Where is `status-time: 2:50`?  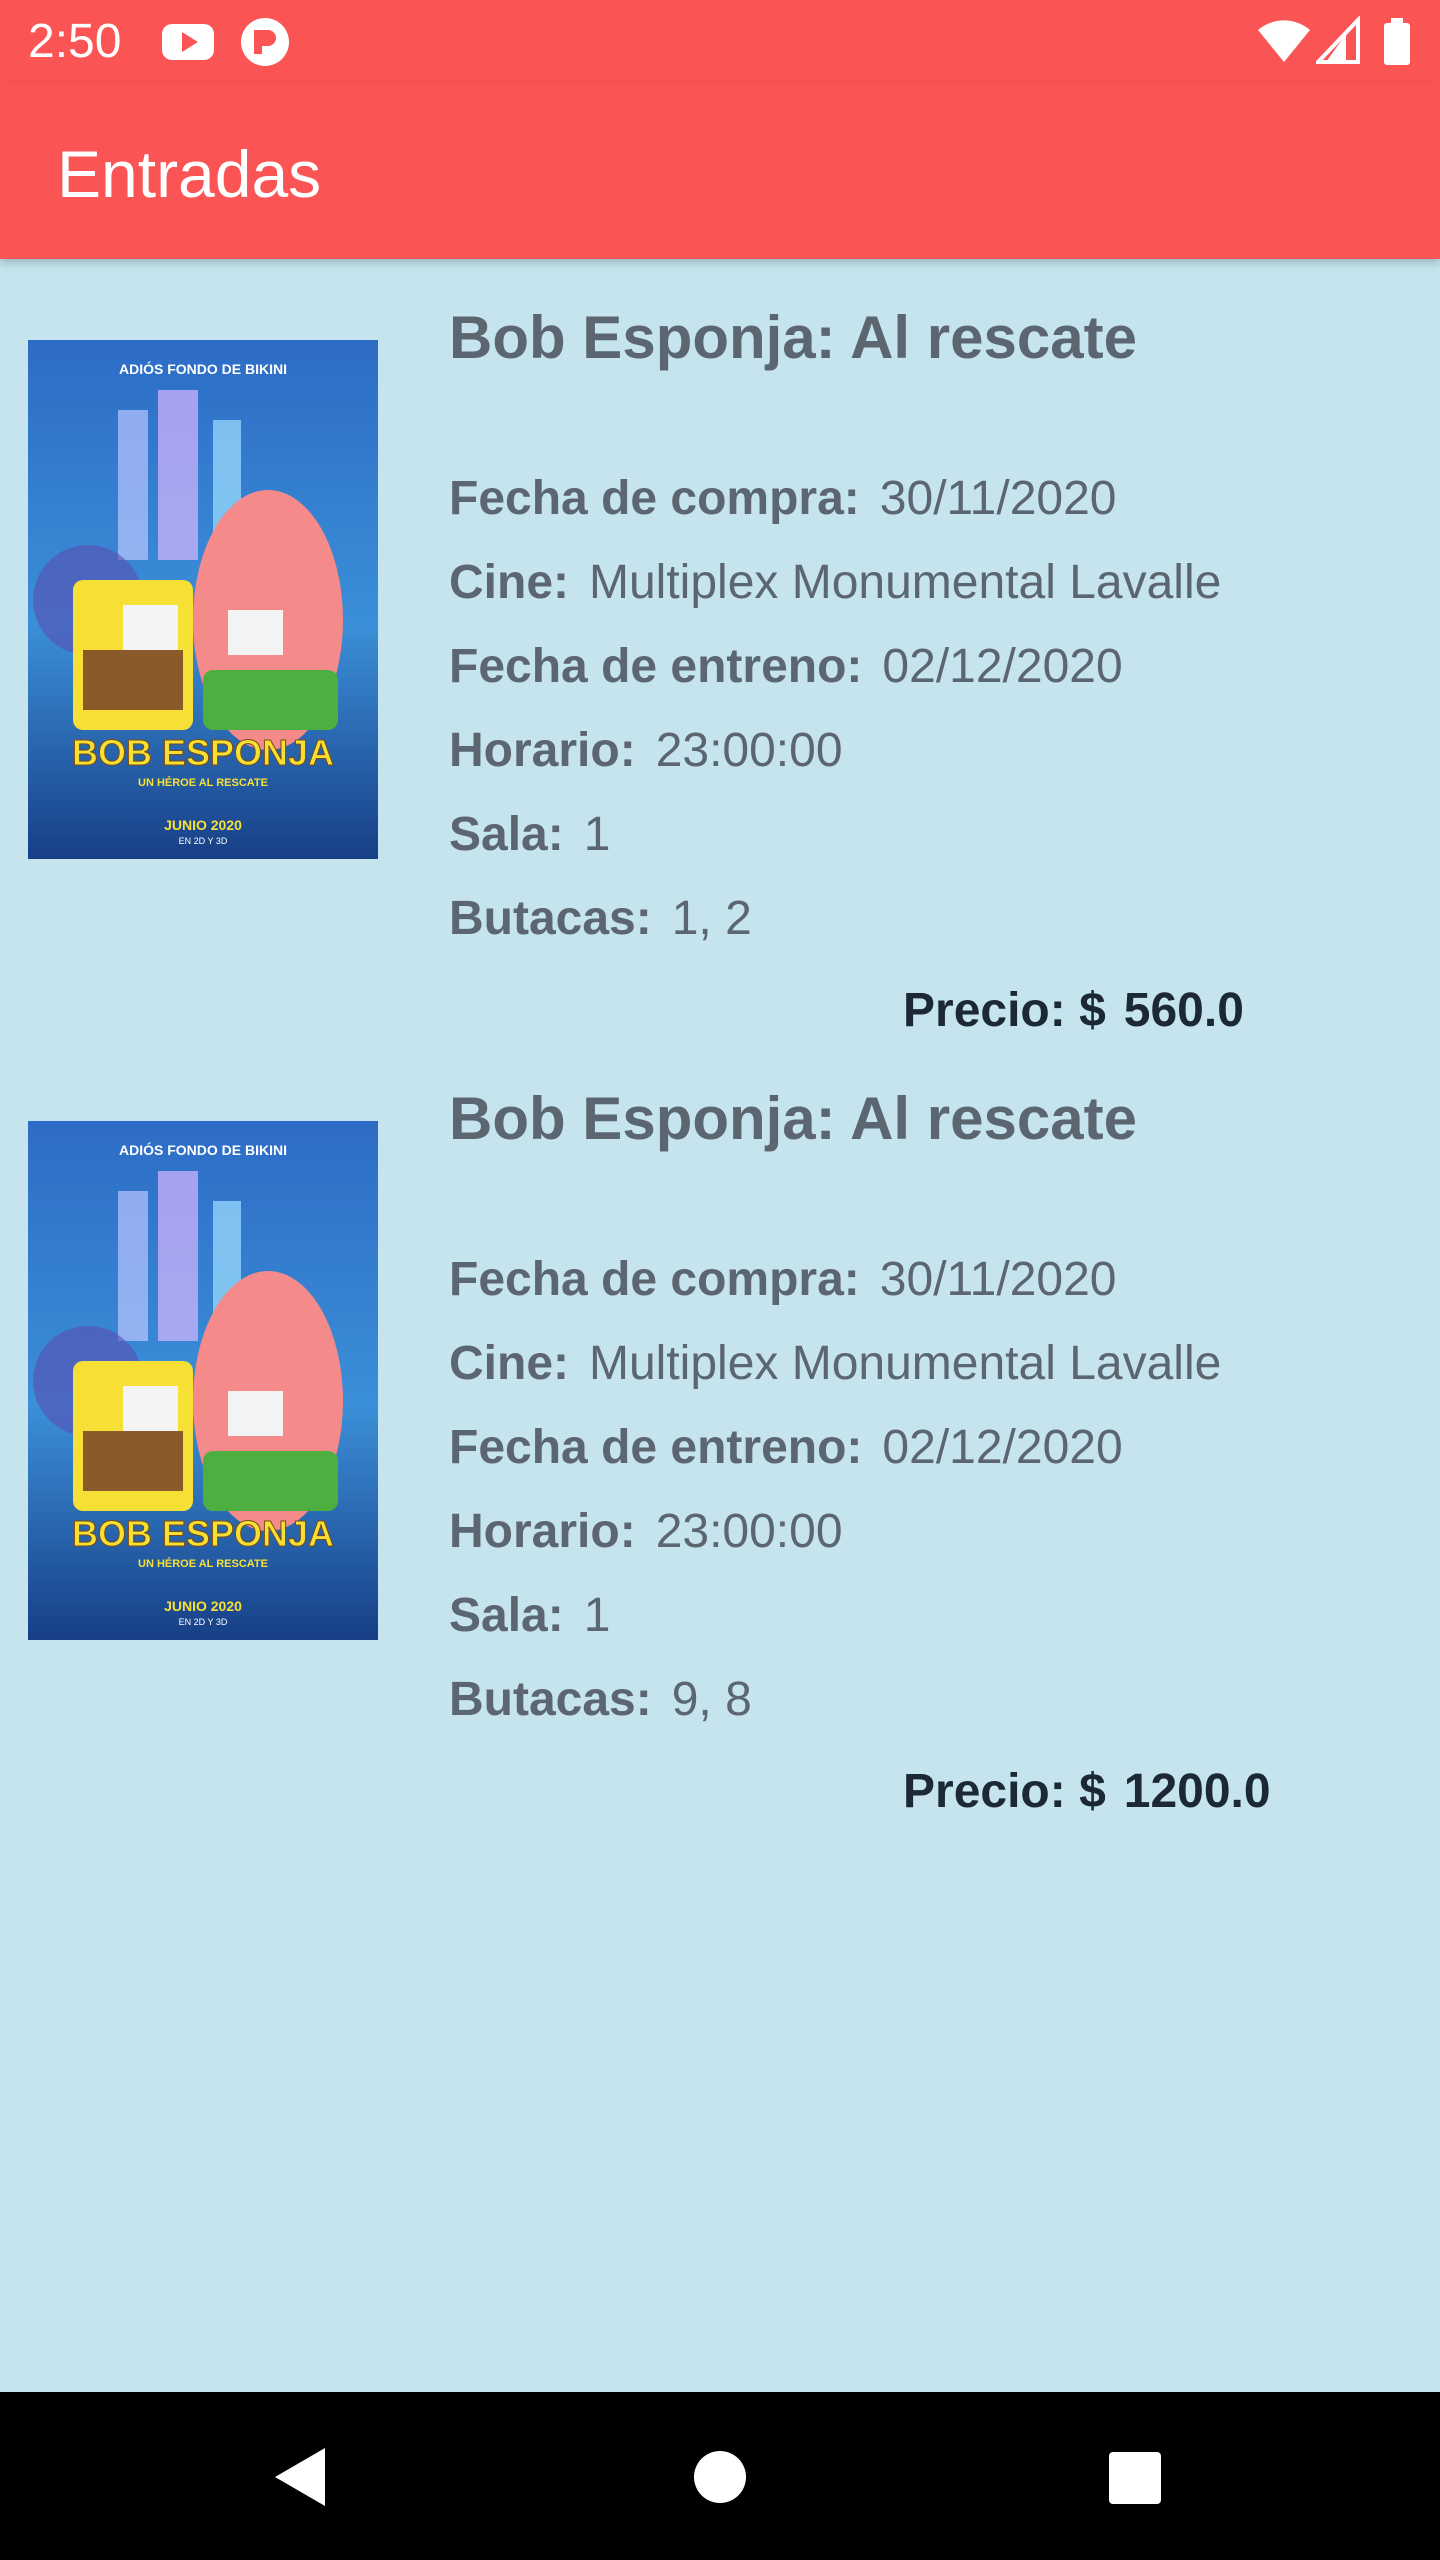 status-time: 2:50 is located at coordinates (75, 41).